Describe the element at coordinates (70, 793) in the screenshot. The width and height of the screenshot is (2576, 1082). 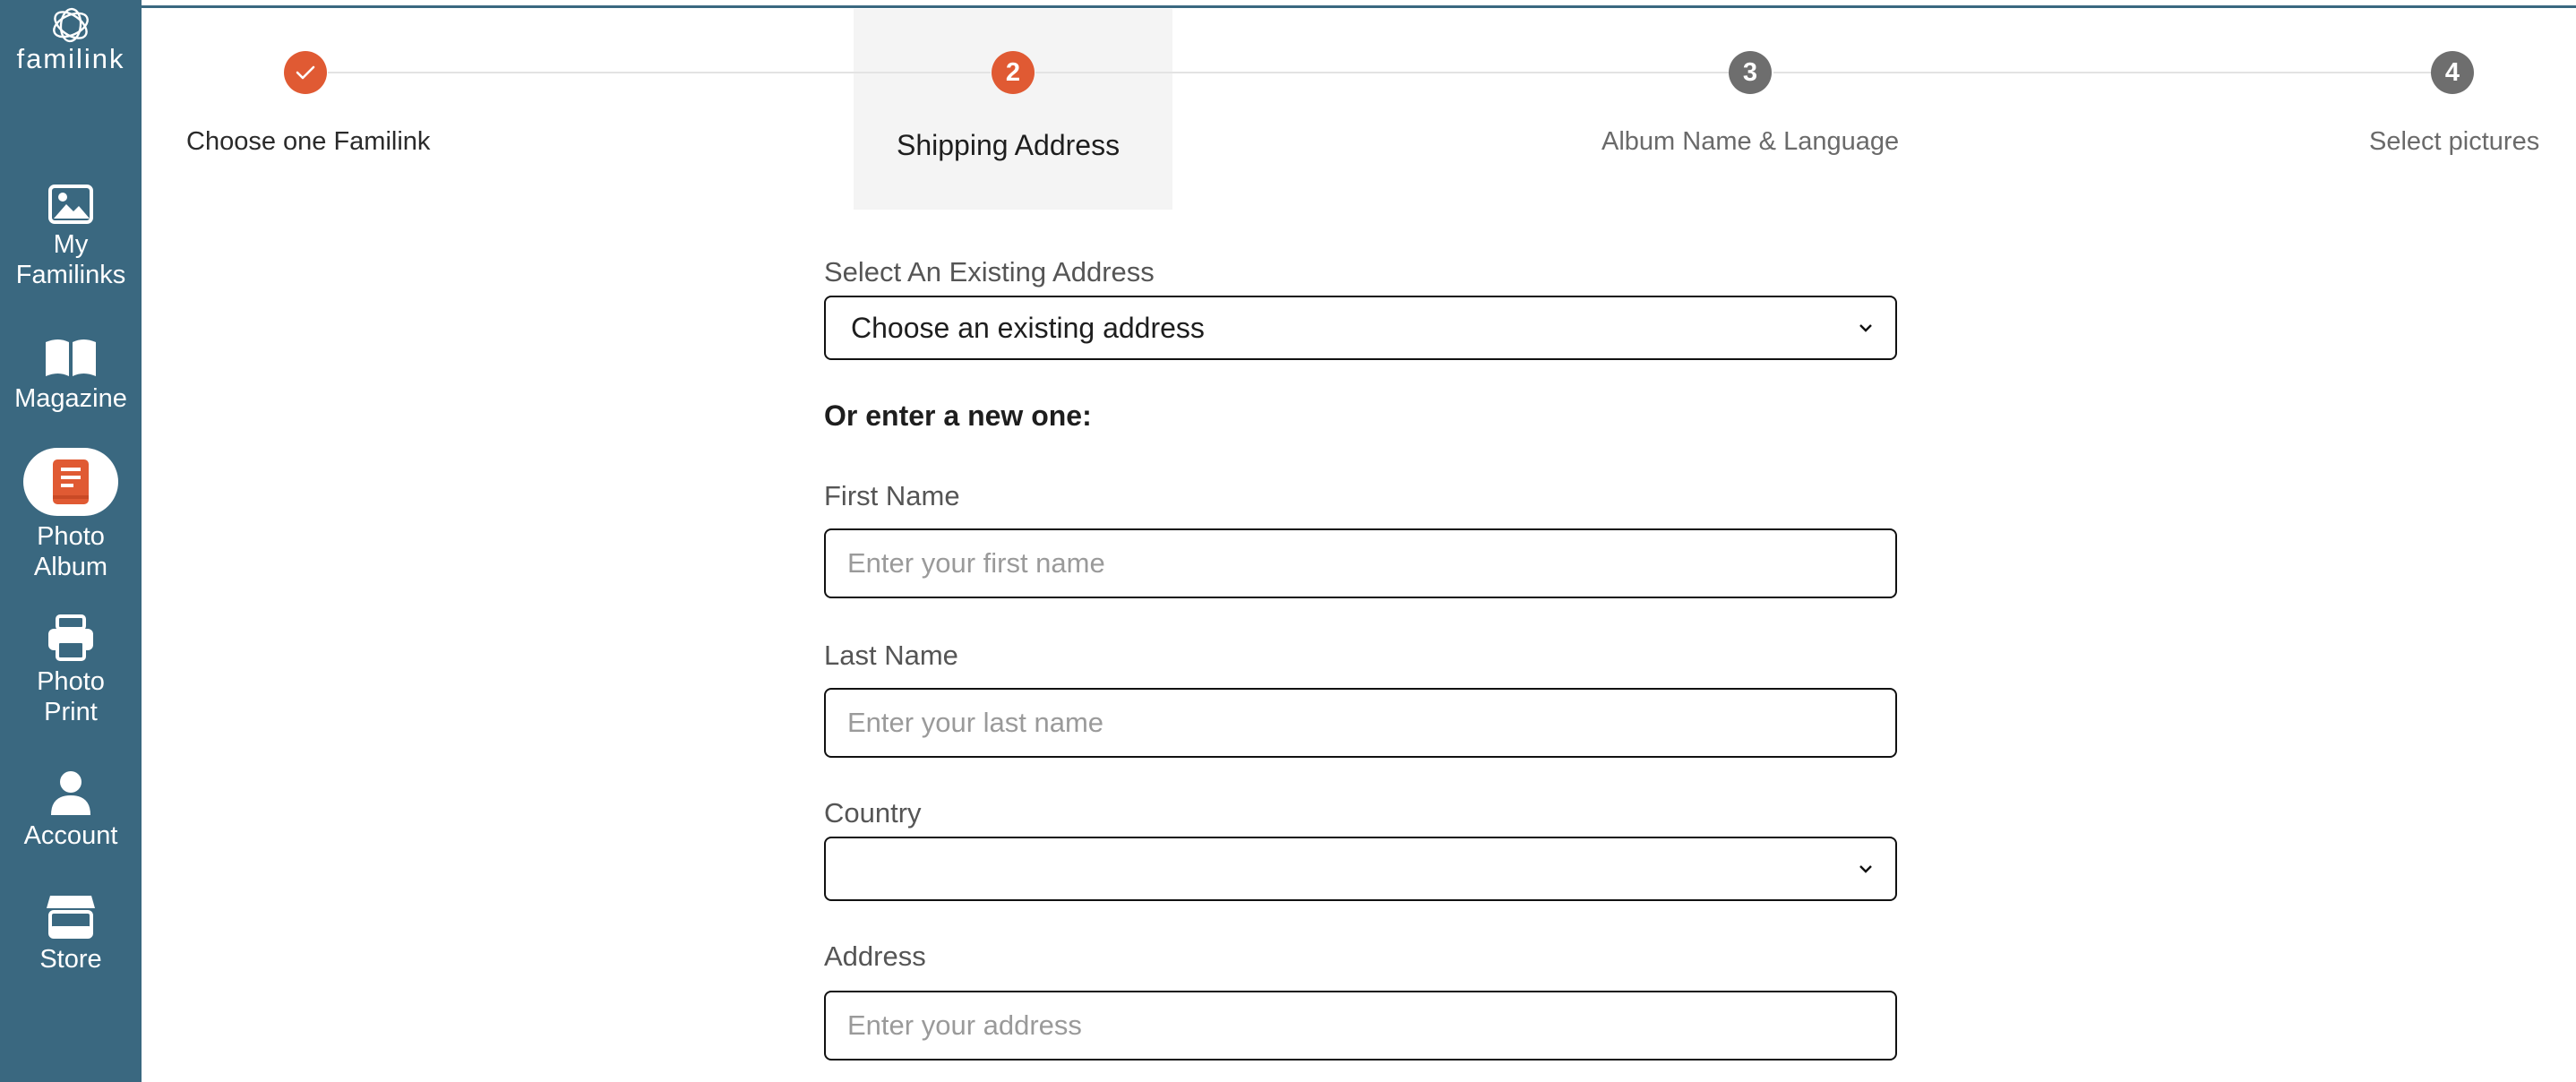
I see `user-icon` at that location.